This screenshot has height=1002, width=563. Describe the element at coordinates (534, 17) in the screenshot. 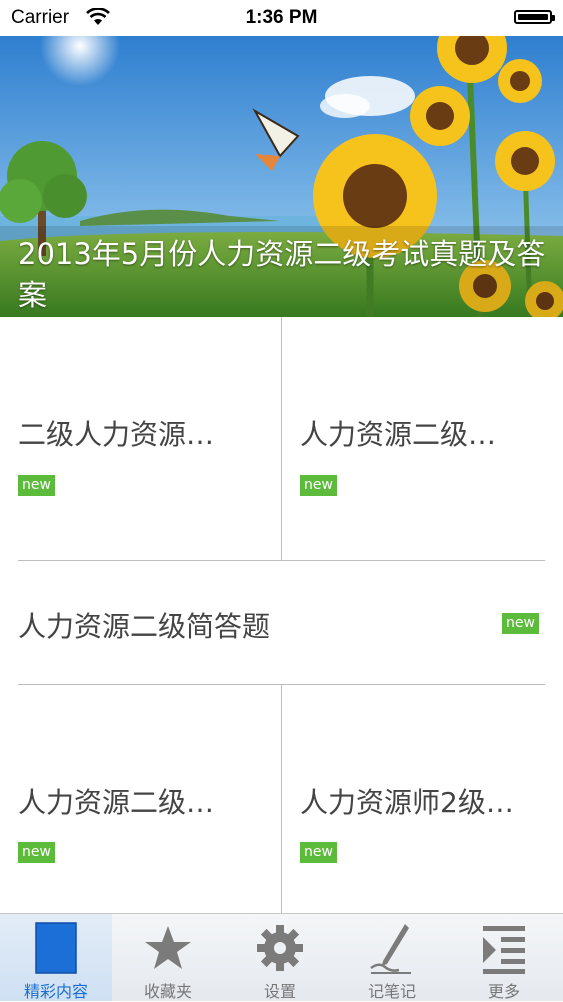

I see `battery-icon` at that location.